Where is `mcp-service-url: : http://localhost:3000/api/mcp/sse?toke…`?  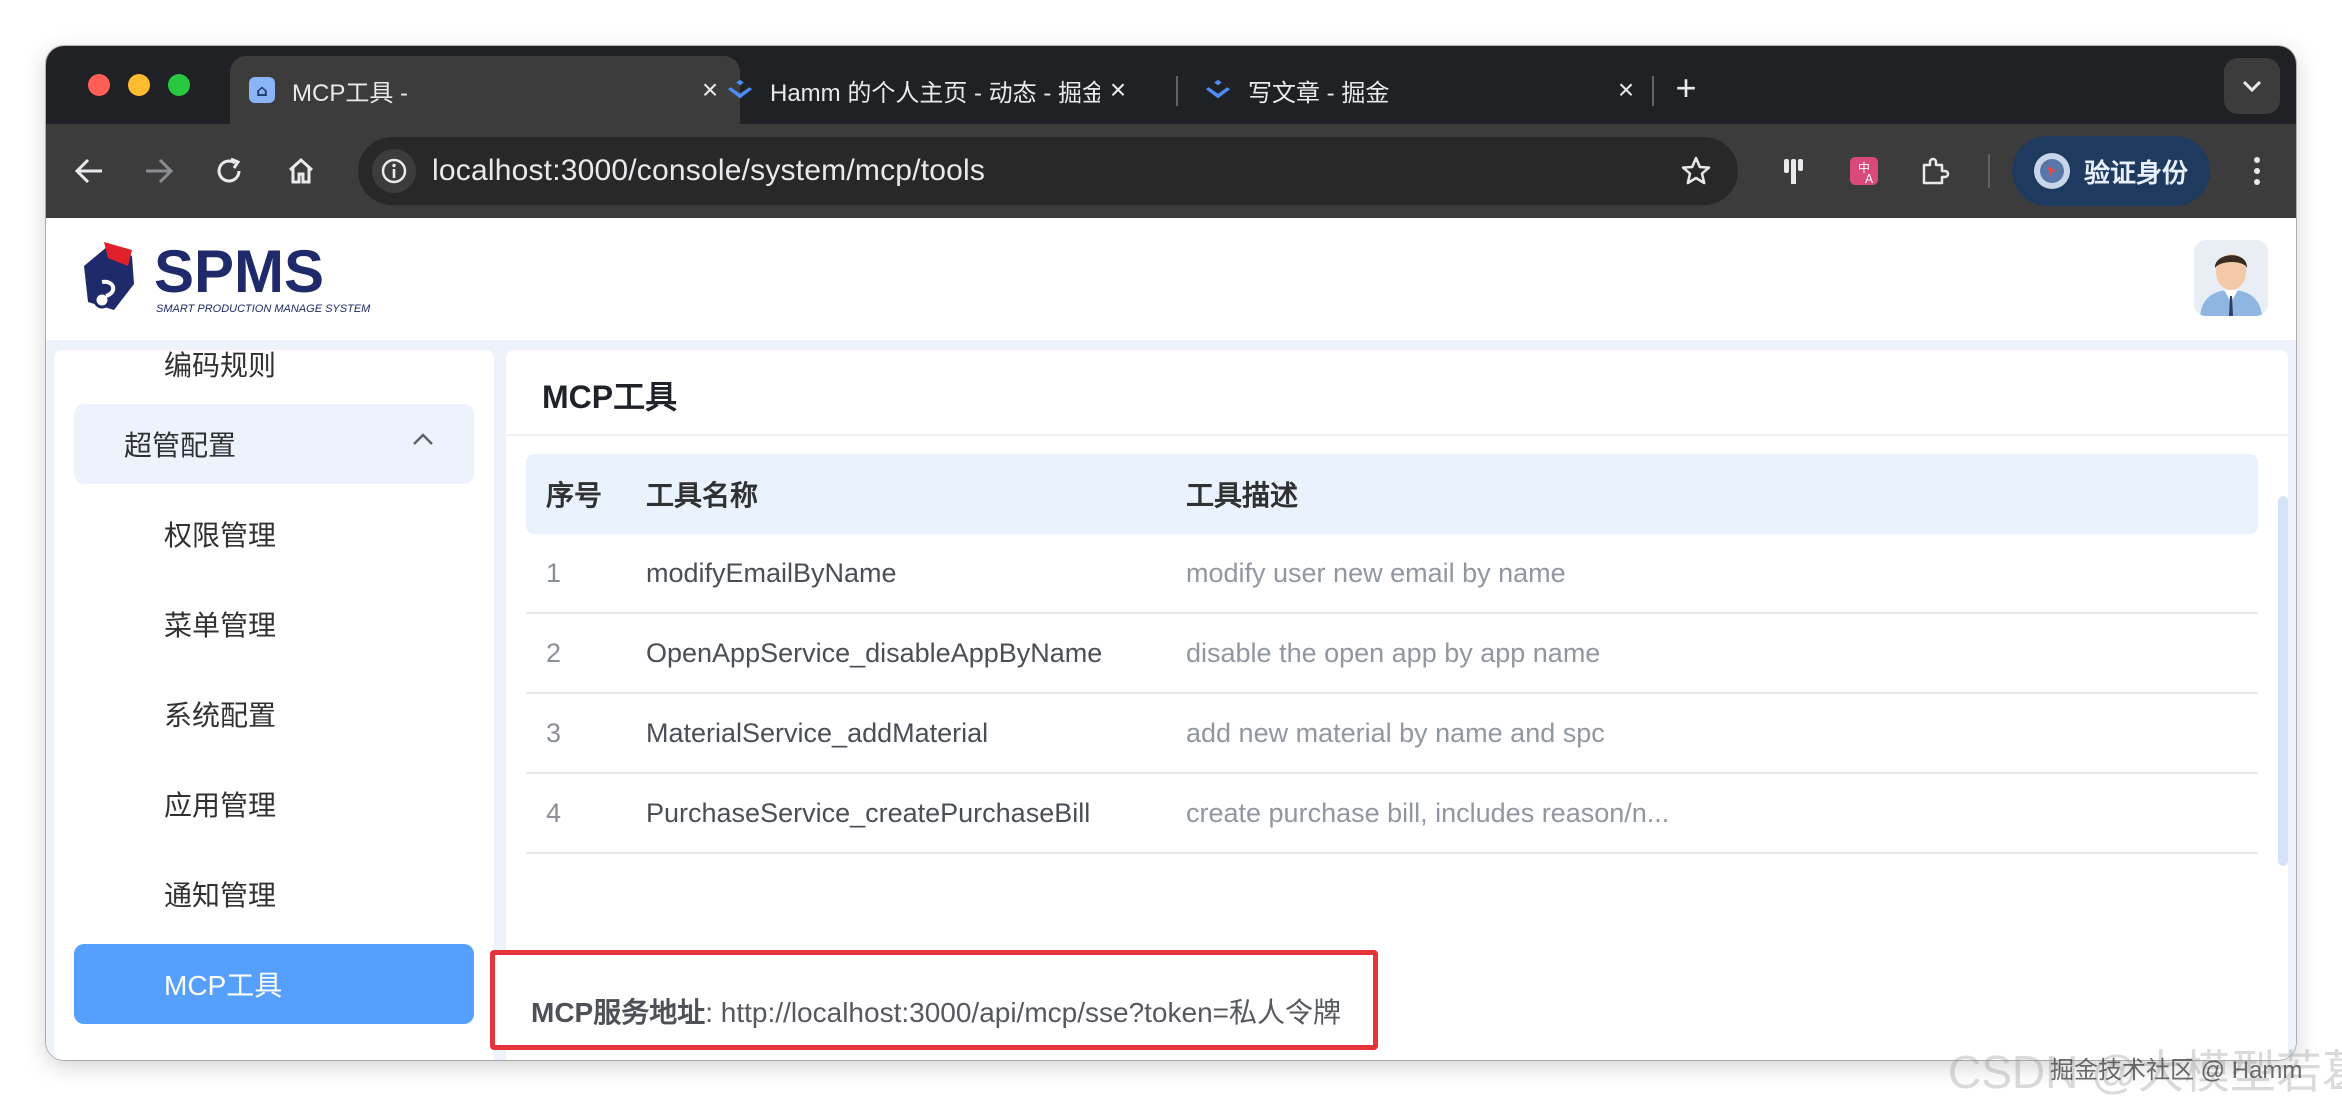 mcp-service-url: : http://localhost:3000/api/mcp/sse?toke… is located at coordinates (1023, 1012).